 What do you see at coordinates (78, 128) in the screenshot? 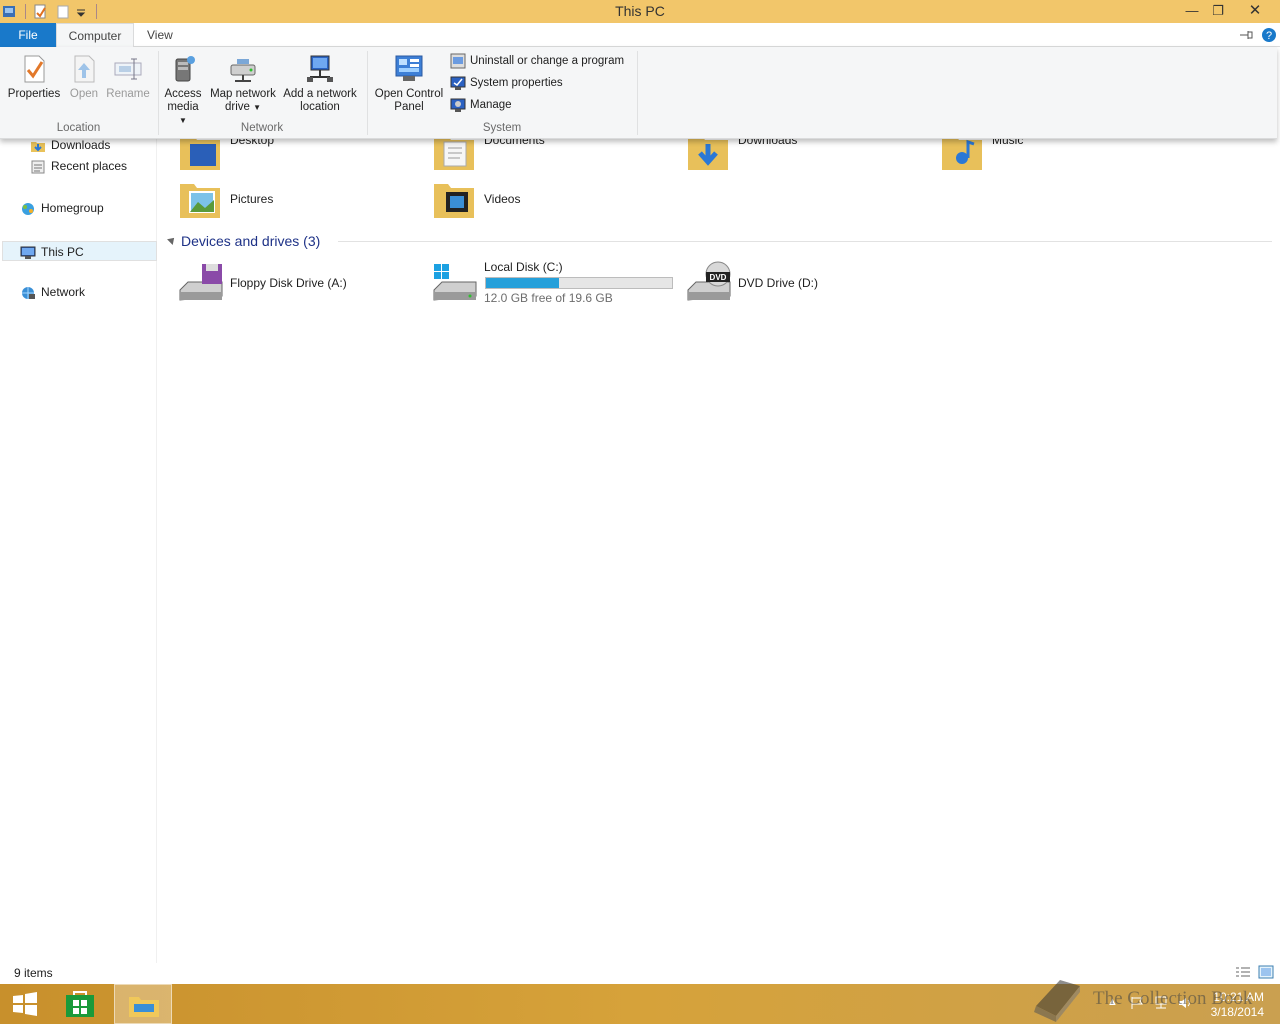
I see `group-label-location: Location` at bounding box center [78, 128].